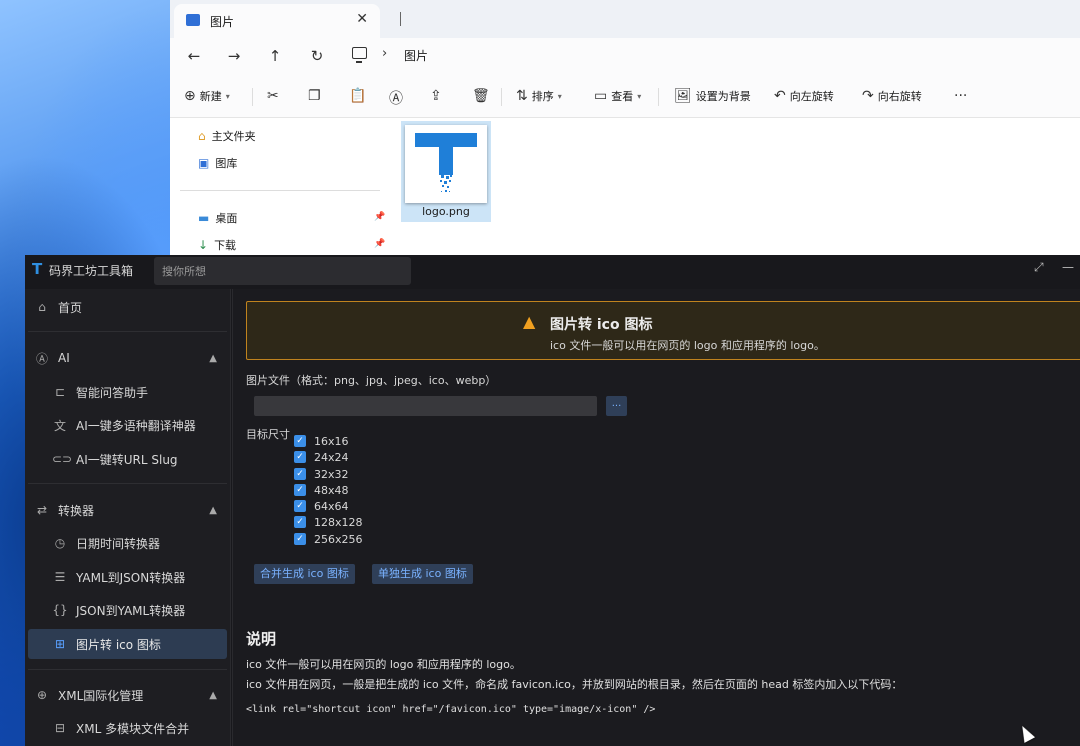  Describe the element at coordinates (133, 728) in the screenshot. I see `sidebar-item-label: XML 多模块文件合并` at that location.